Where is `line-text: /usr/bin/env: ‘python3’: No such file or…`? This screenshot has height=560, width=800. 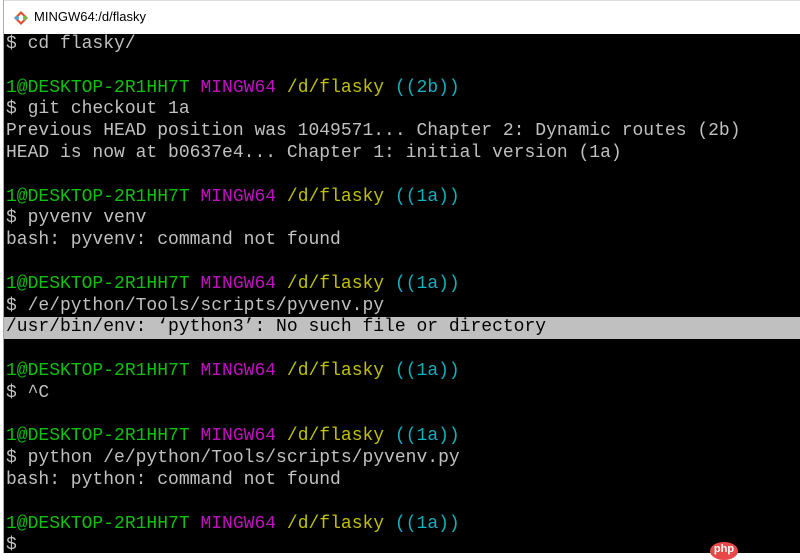 line-text: /usr/bin/env: ‘python3’: No such file or… is located at coordinates (276, 327).